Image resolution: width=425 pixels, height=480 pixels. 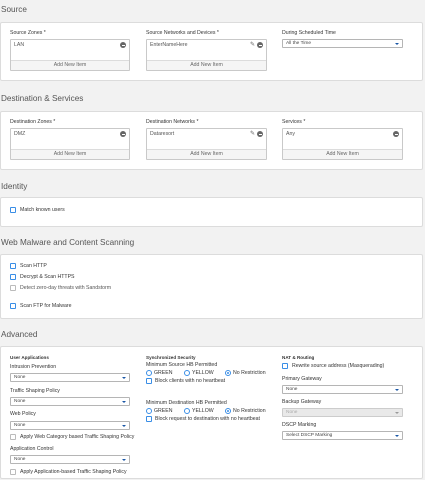 I want to click on dest-zones-label: Destination Zones *, so click(x=33, y=122).